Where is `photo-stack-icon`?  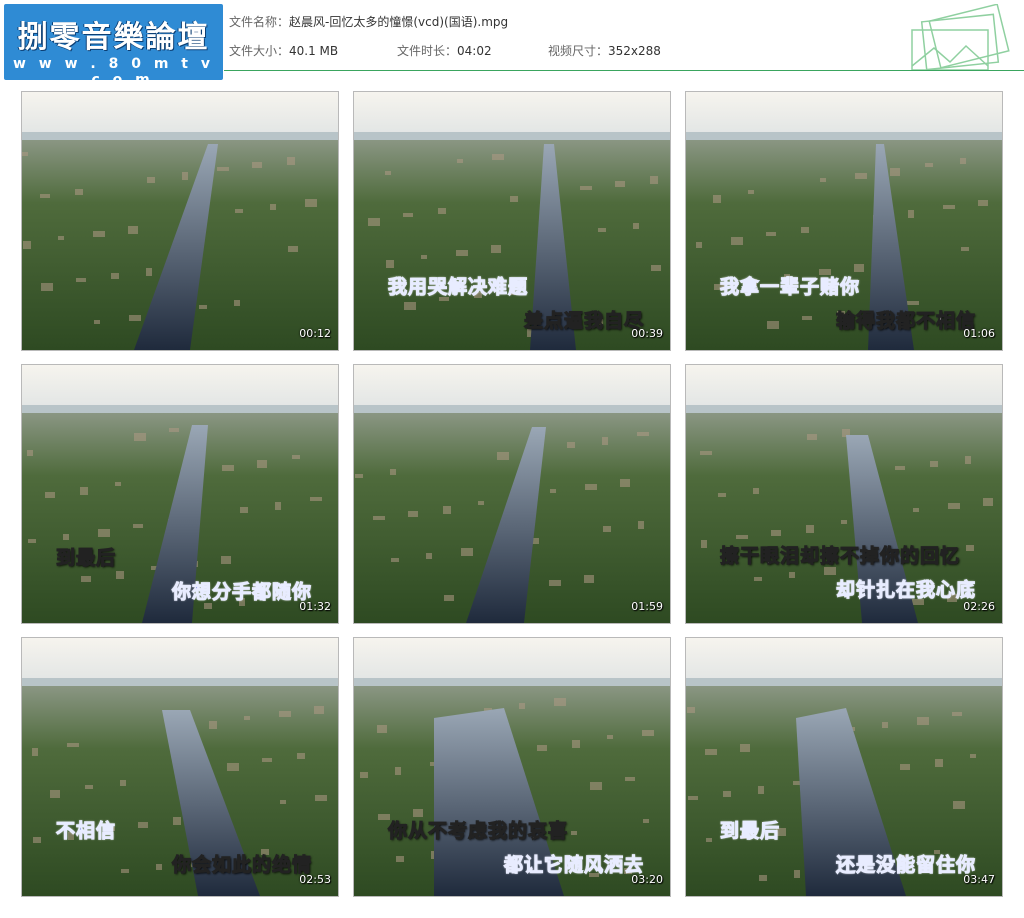 photo-stack-icon is located at coordinates (960, 37).